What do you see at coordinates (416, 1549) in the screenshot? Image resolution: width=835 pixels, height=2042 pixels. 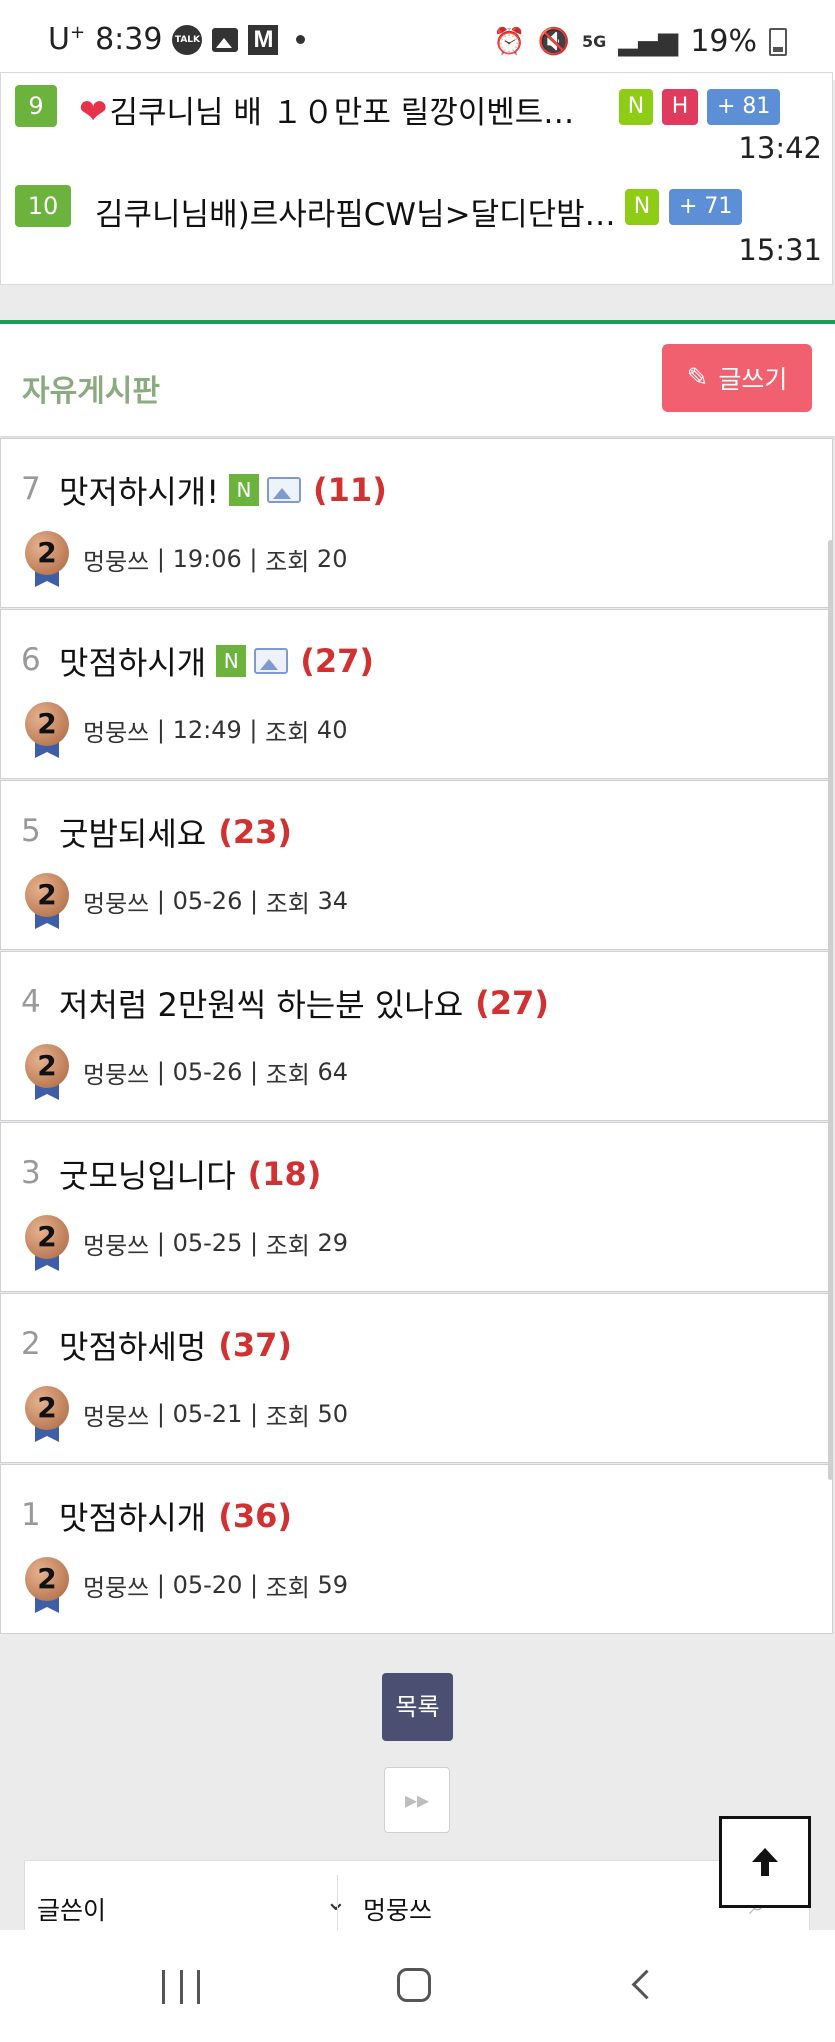 I see `list-item: 1 맛점하시개 (36) 2 멍뭉쓰 | 05-20 | 조회 59` at bounding box center [416, 1549].